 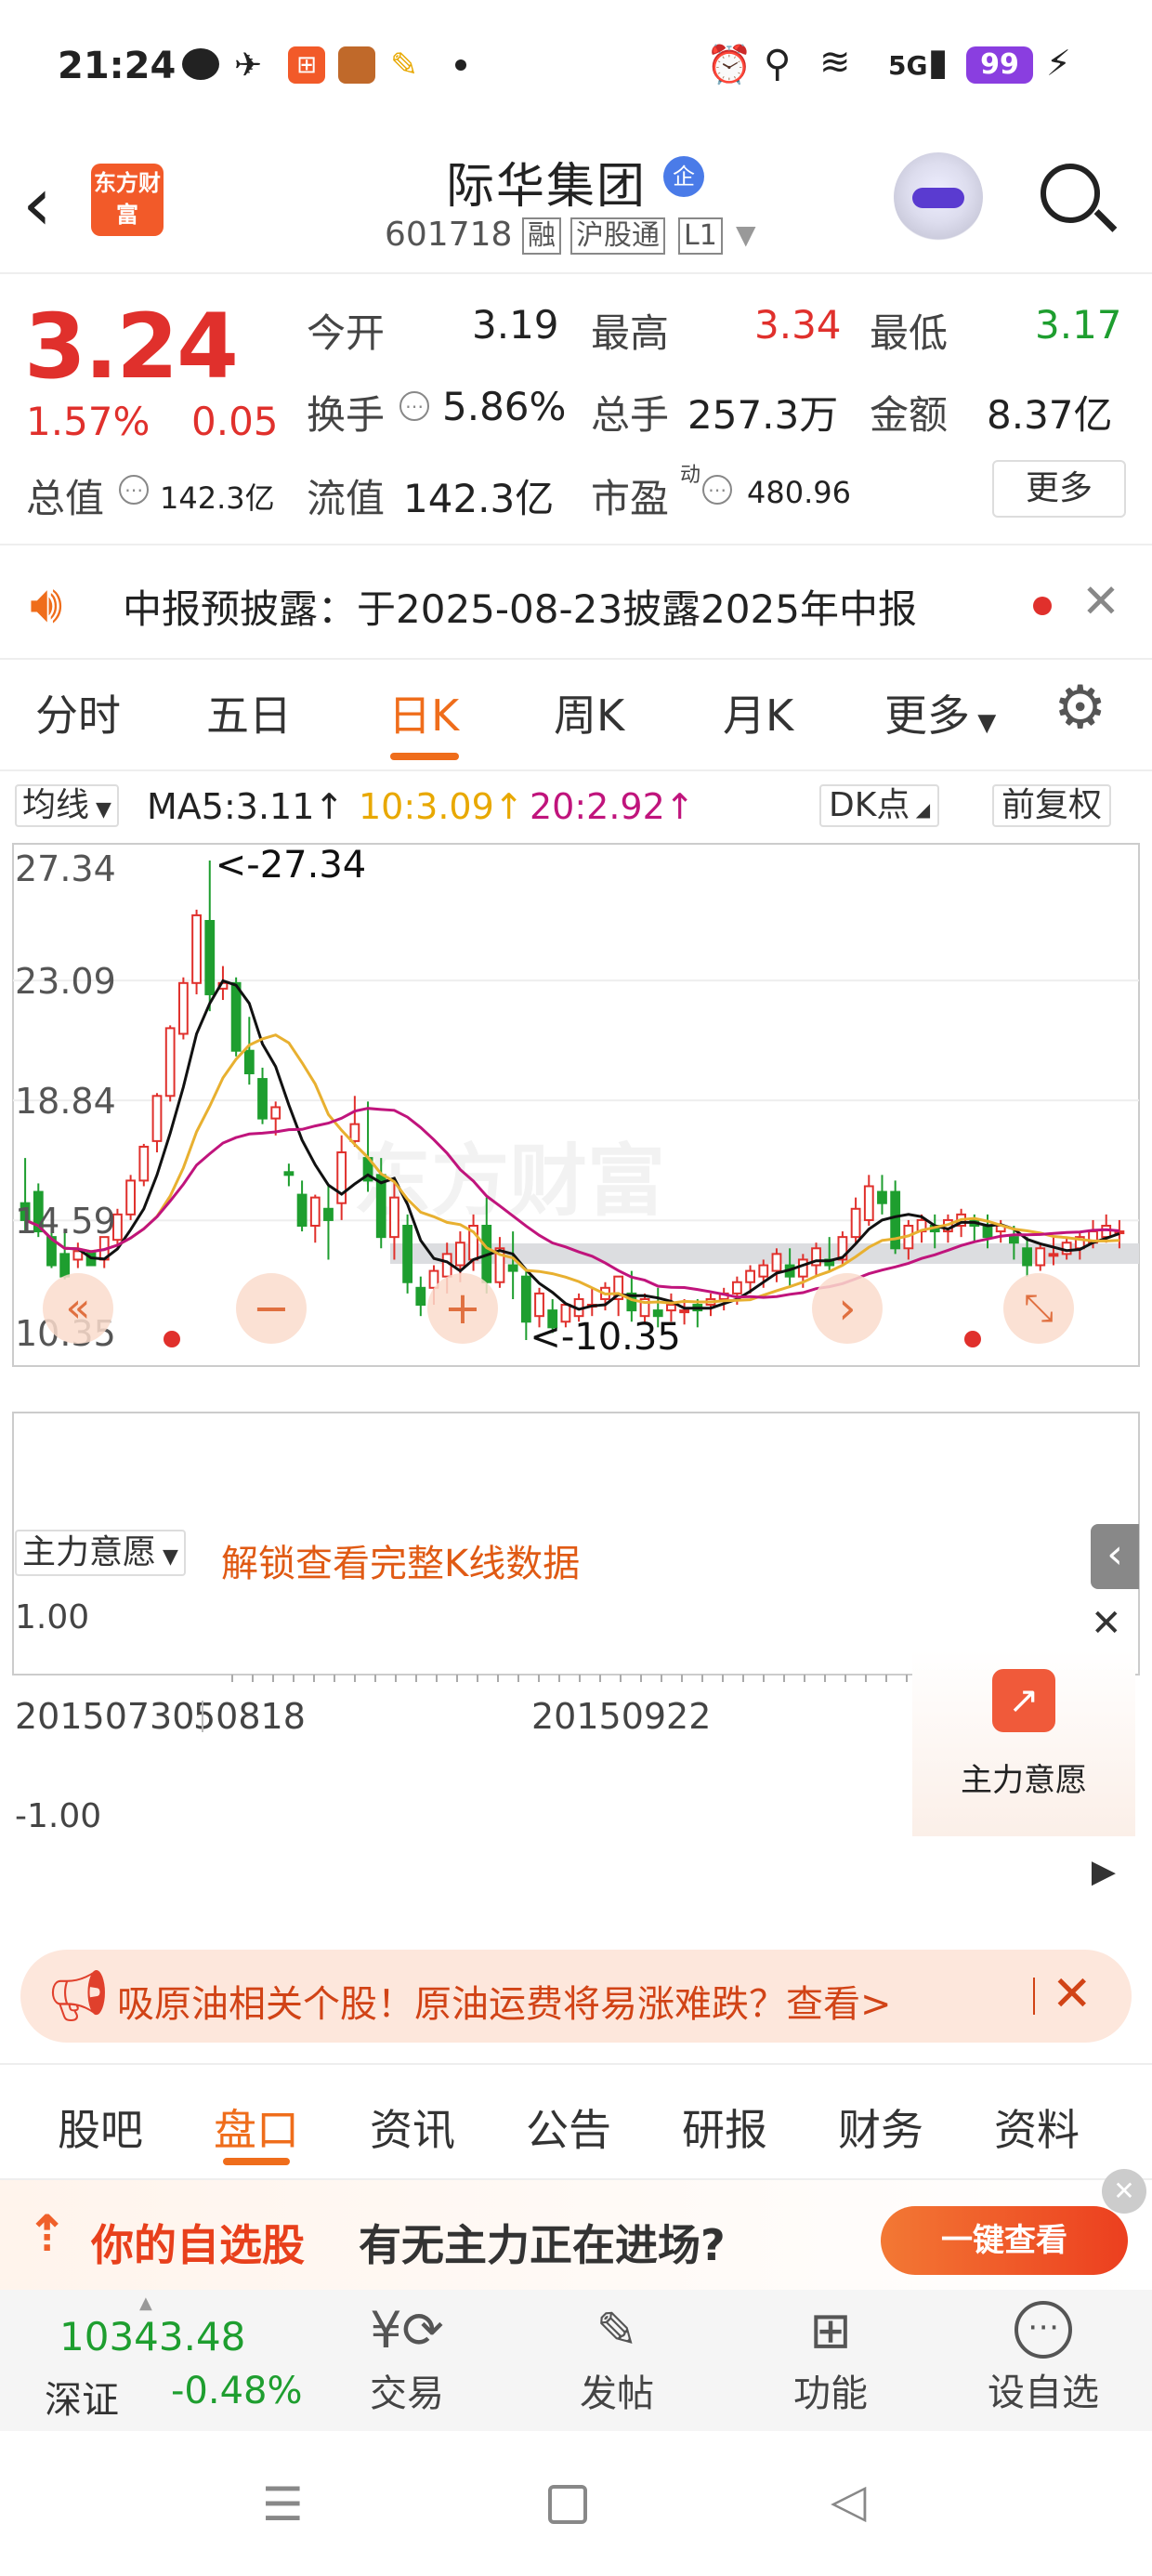 What do you see at coordinates (621, 1716) in the screenshot?
I see `x-tick-label: 20150922` at bounding box center [621, 1716].